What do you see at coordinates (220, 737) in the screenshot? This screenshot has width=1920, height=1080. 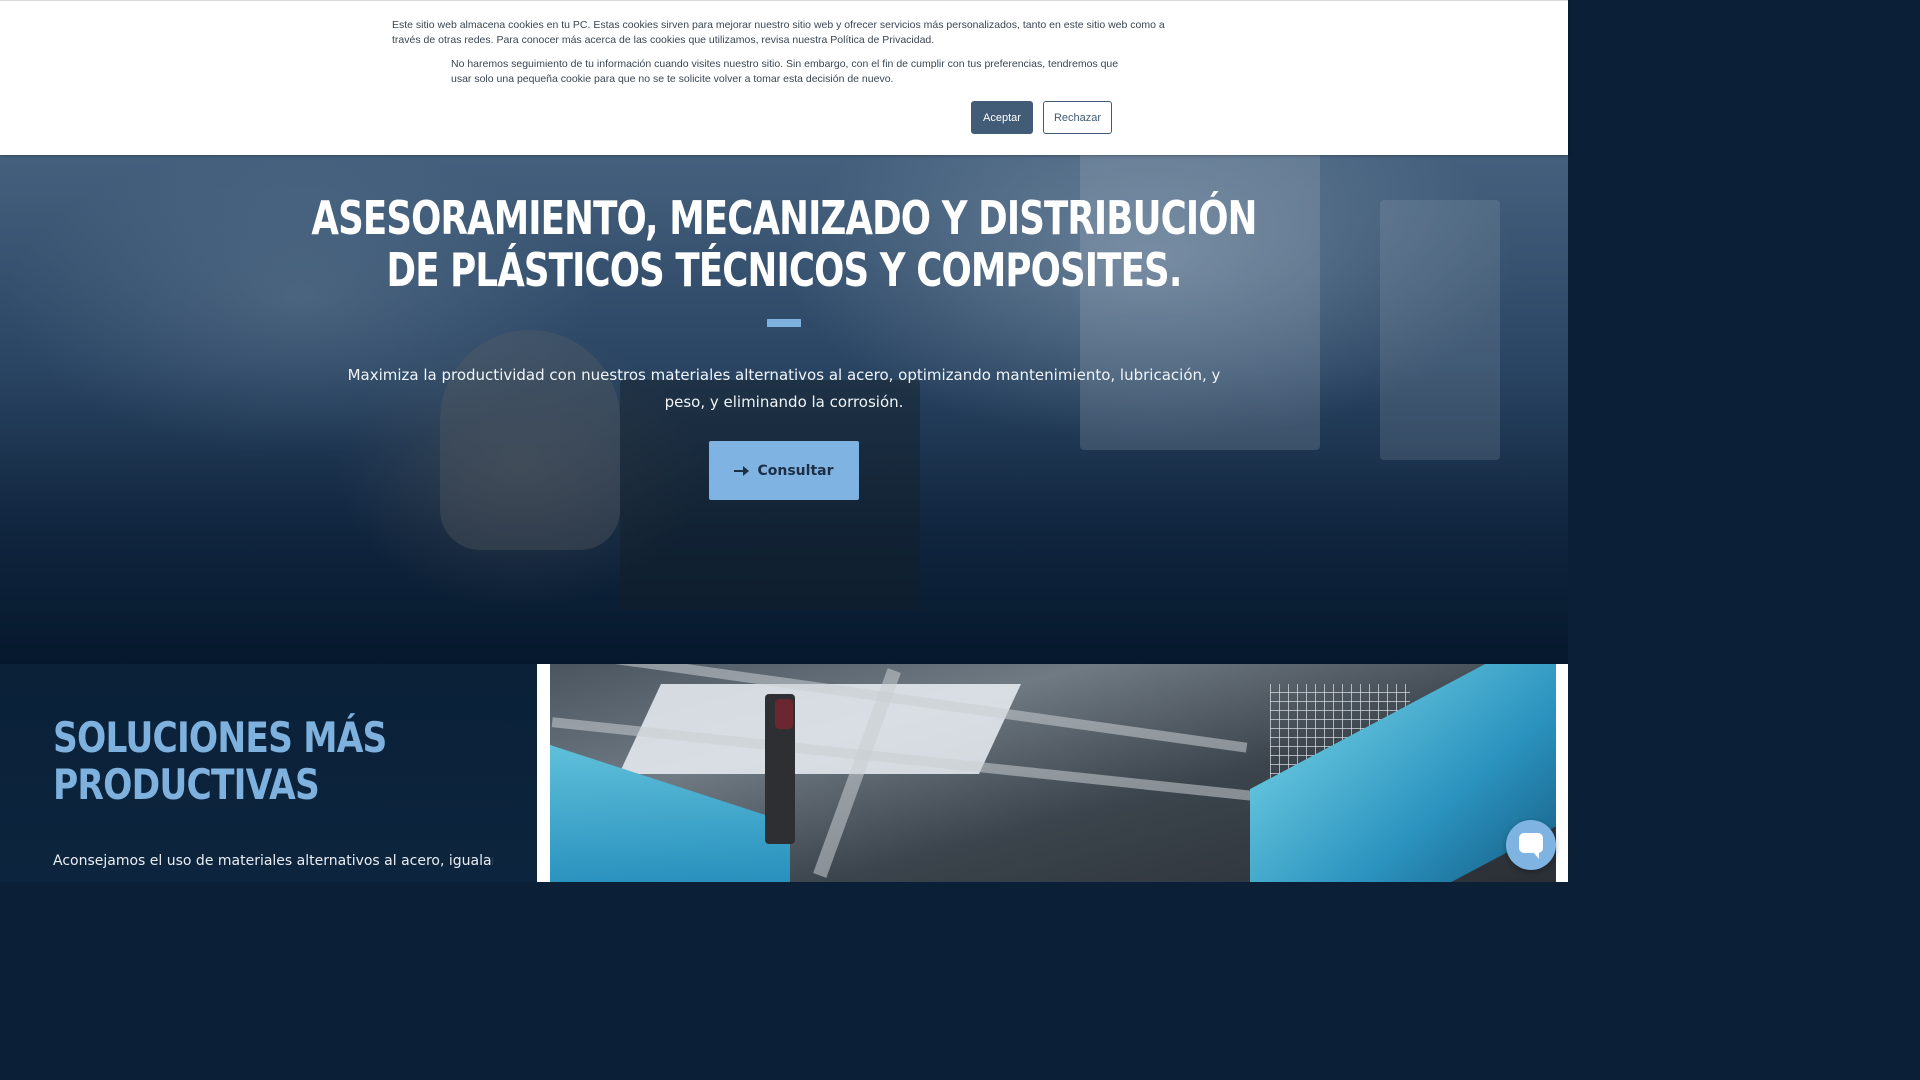 I see `solutions-title-line-1: SOLUCIONES MÁS` at bounding box center [220, 737].